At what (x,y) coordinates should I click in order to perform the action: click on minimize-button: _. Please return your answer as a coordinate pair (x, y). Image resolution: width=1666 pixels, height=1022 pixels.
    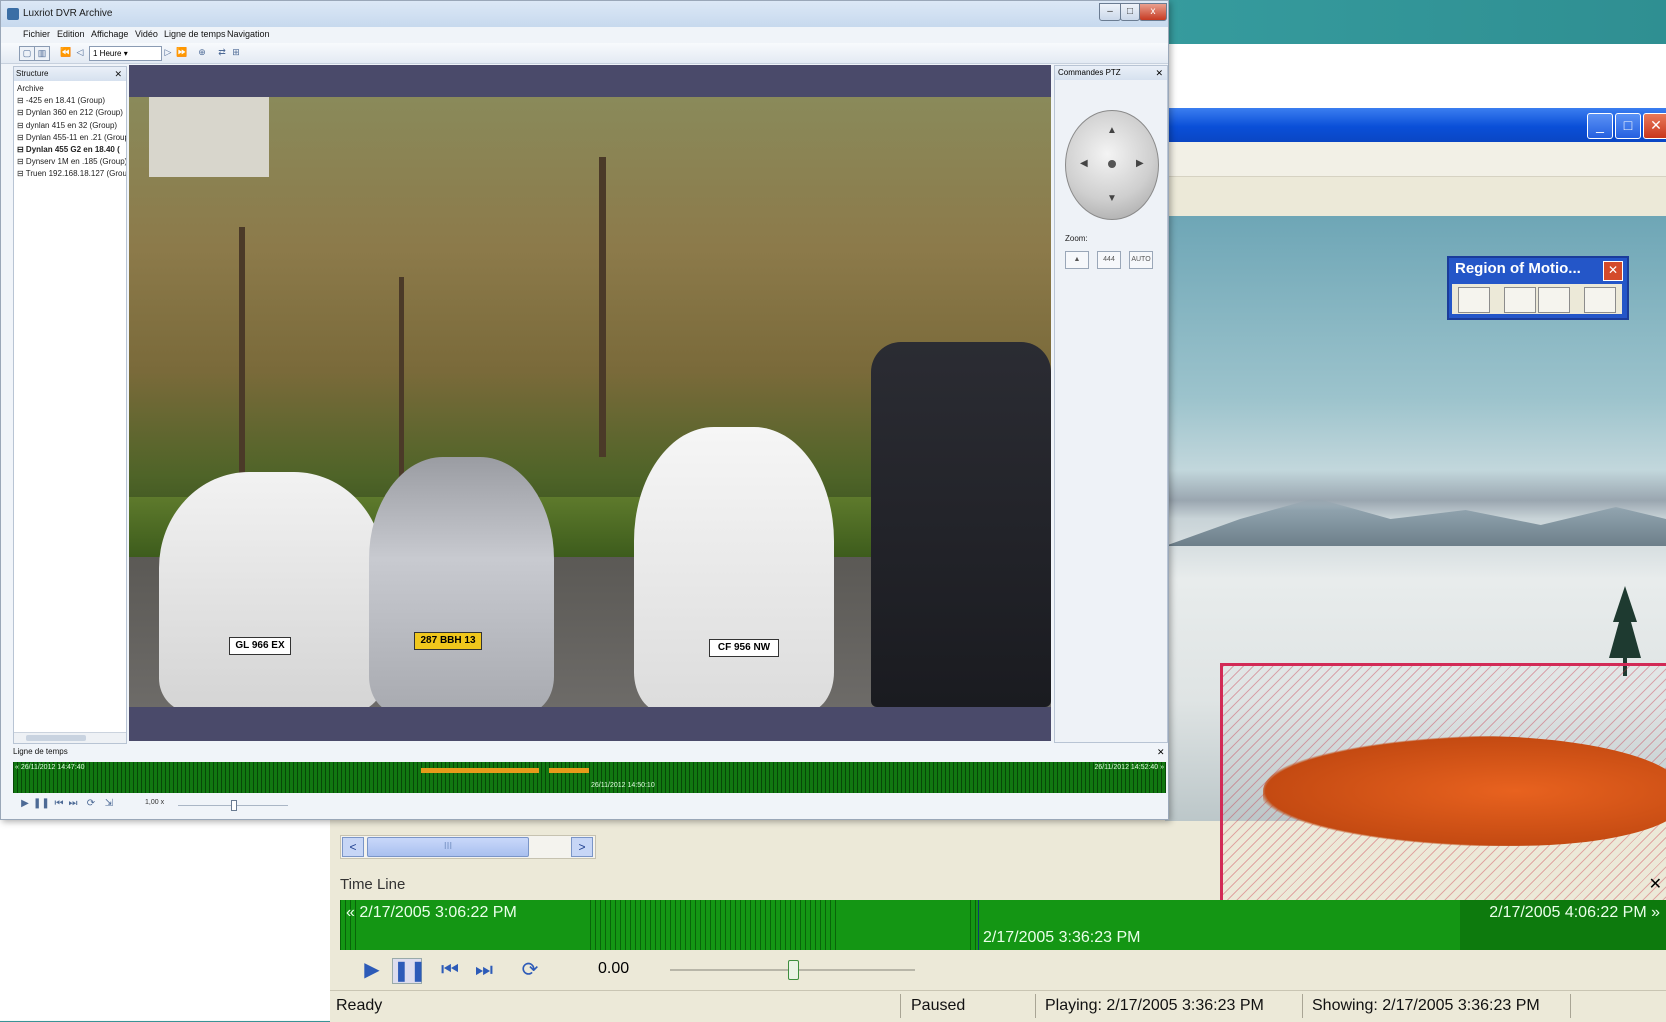
    Looking at the image, I should click on (1600, 126).